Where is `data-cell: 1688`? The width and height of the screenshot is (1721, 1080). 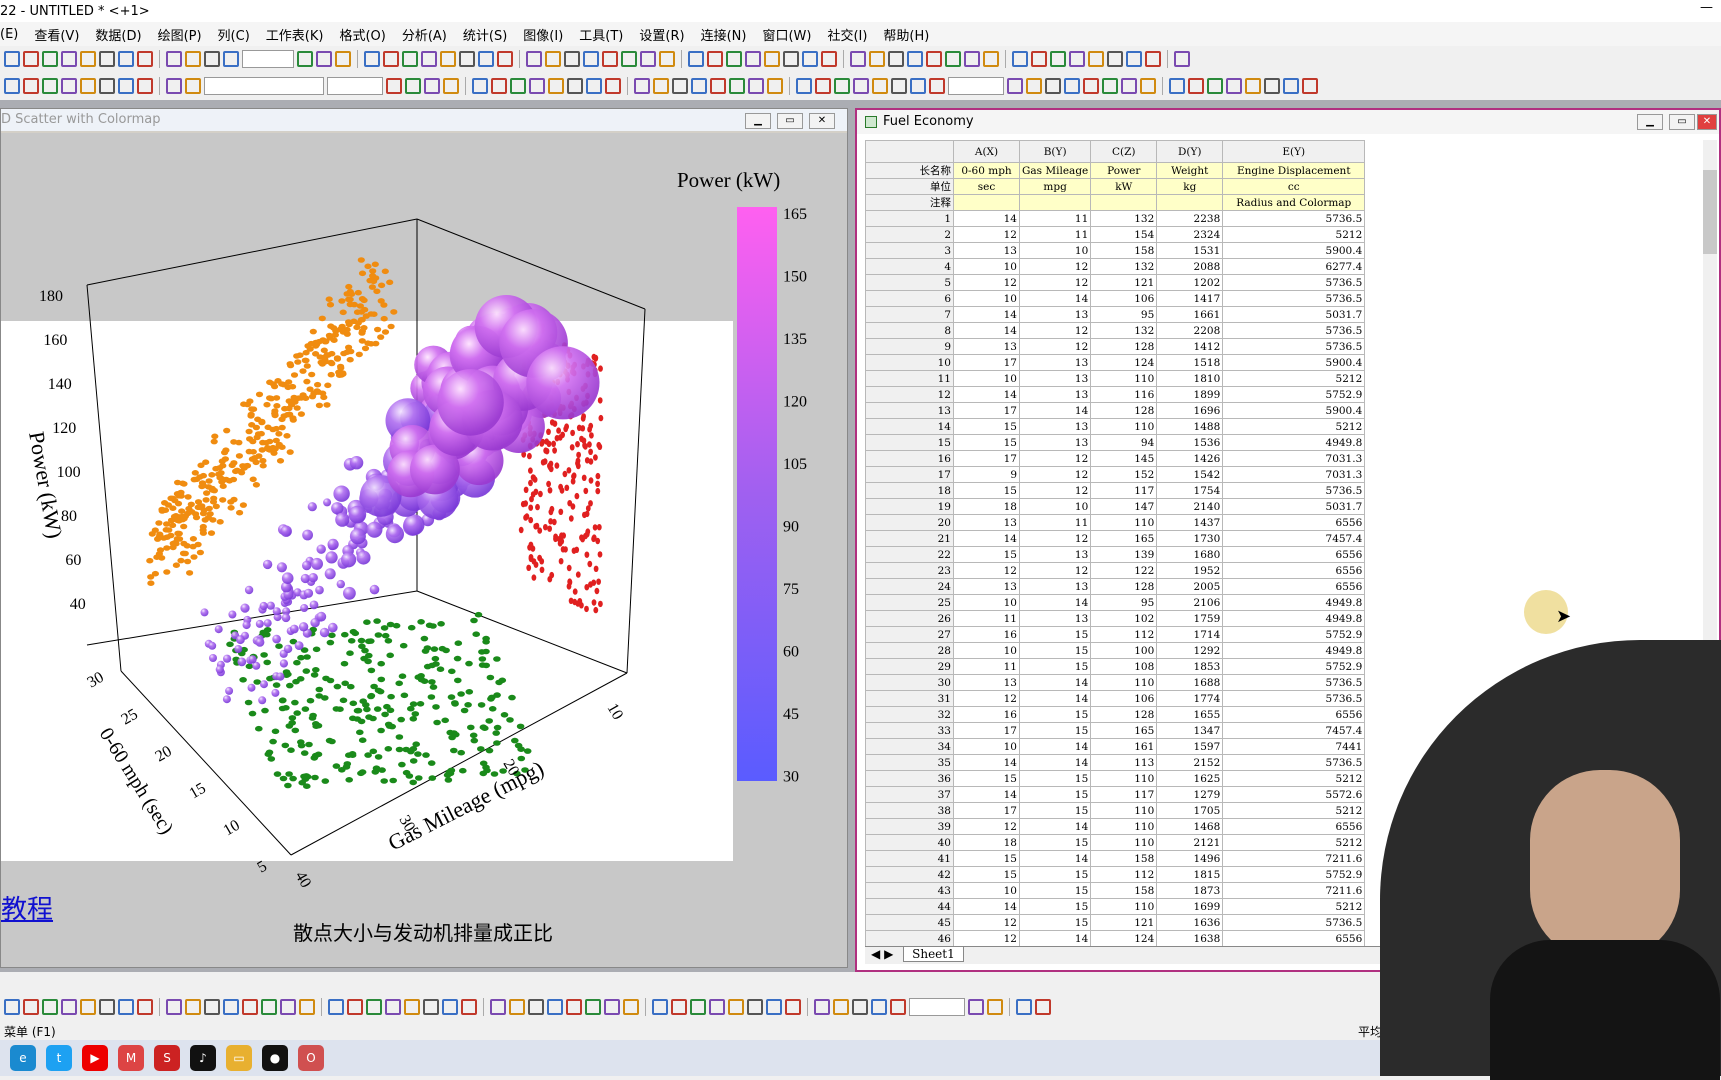
data-cell: 1688 is located at coordinates (1190, 682).